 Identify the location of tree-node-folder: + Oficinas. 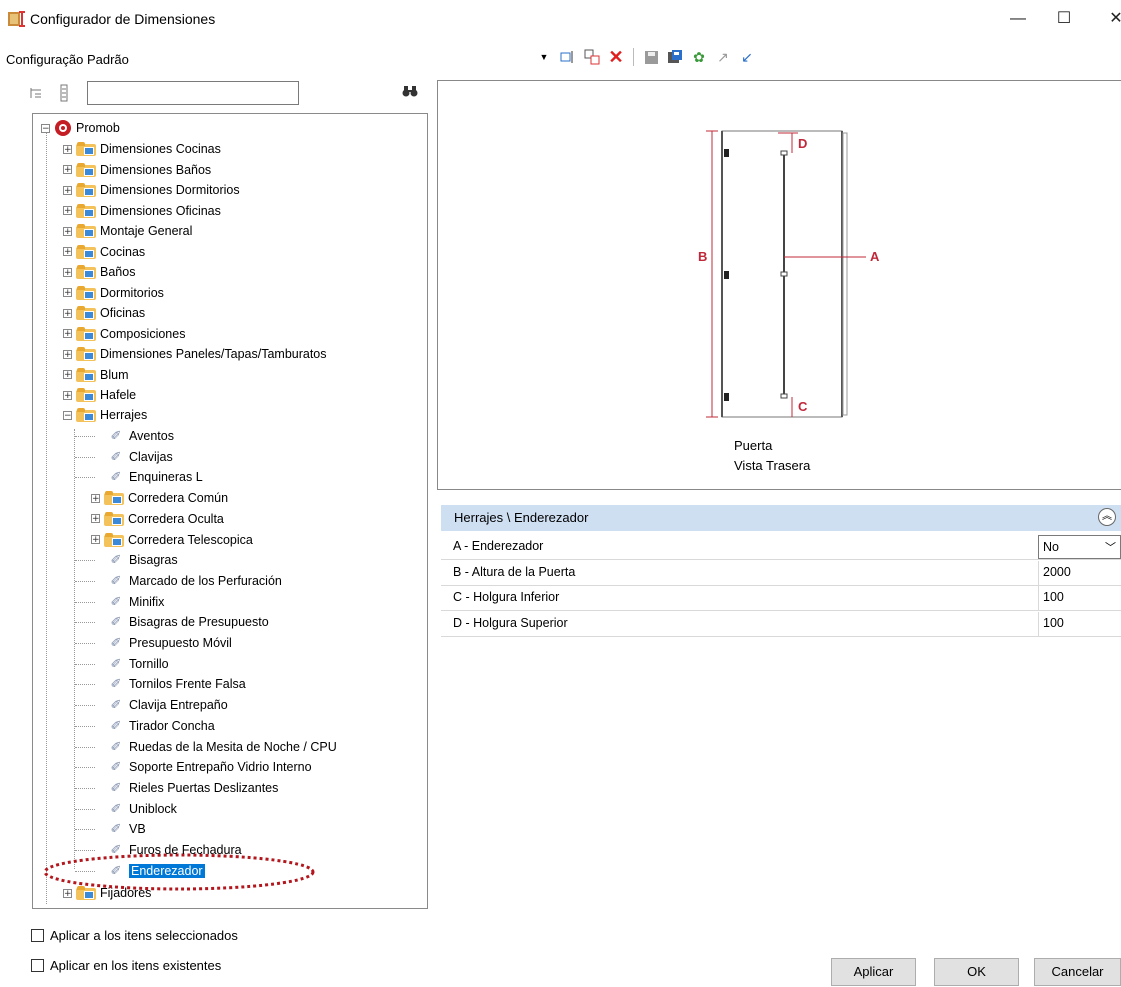
(104, 313).